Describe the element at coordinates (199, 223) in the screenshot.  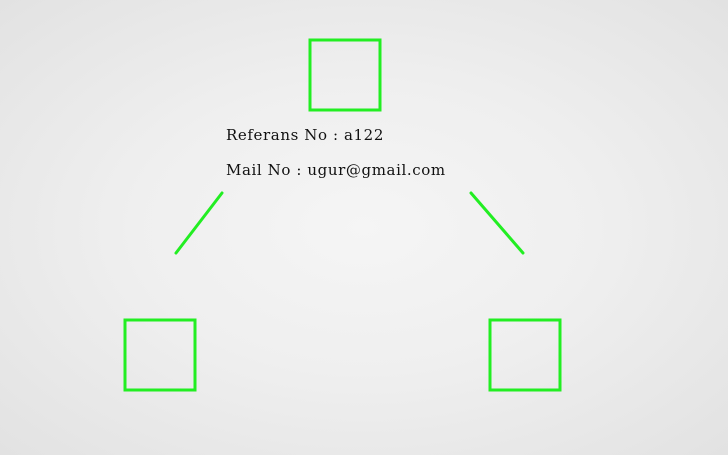
I see `left-connector-line` at that location.